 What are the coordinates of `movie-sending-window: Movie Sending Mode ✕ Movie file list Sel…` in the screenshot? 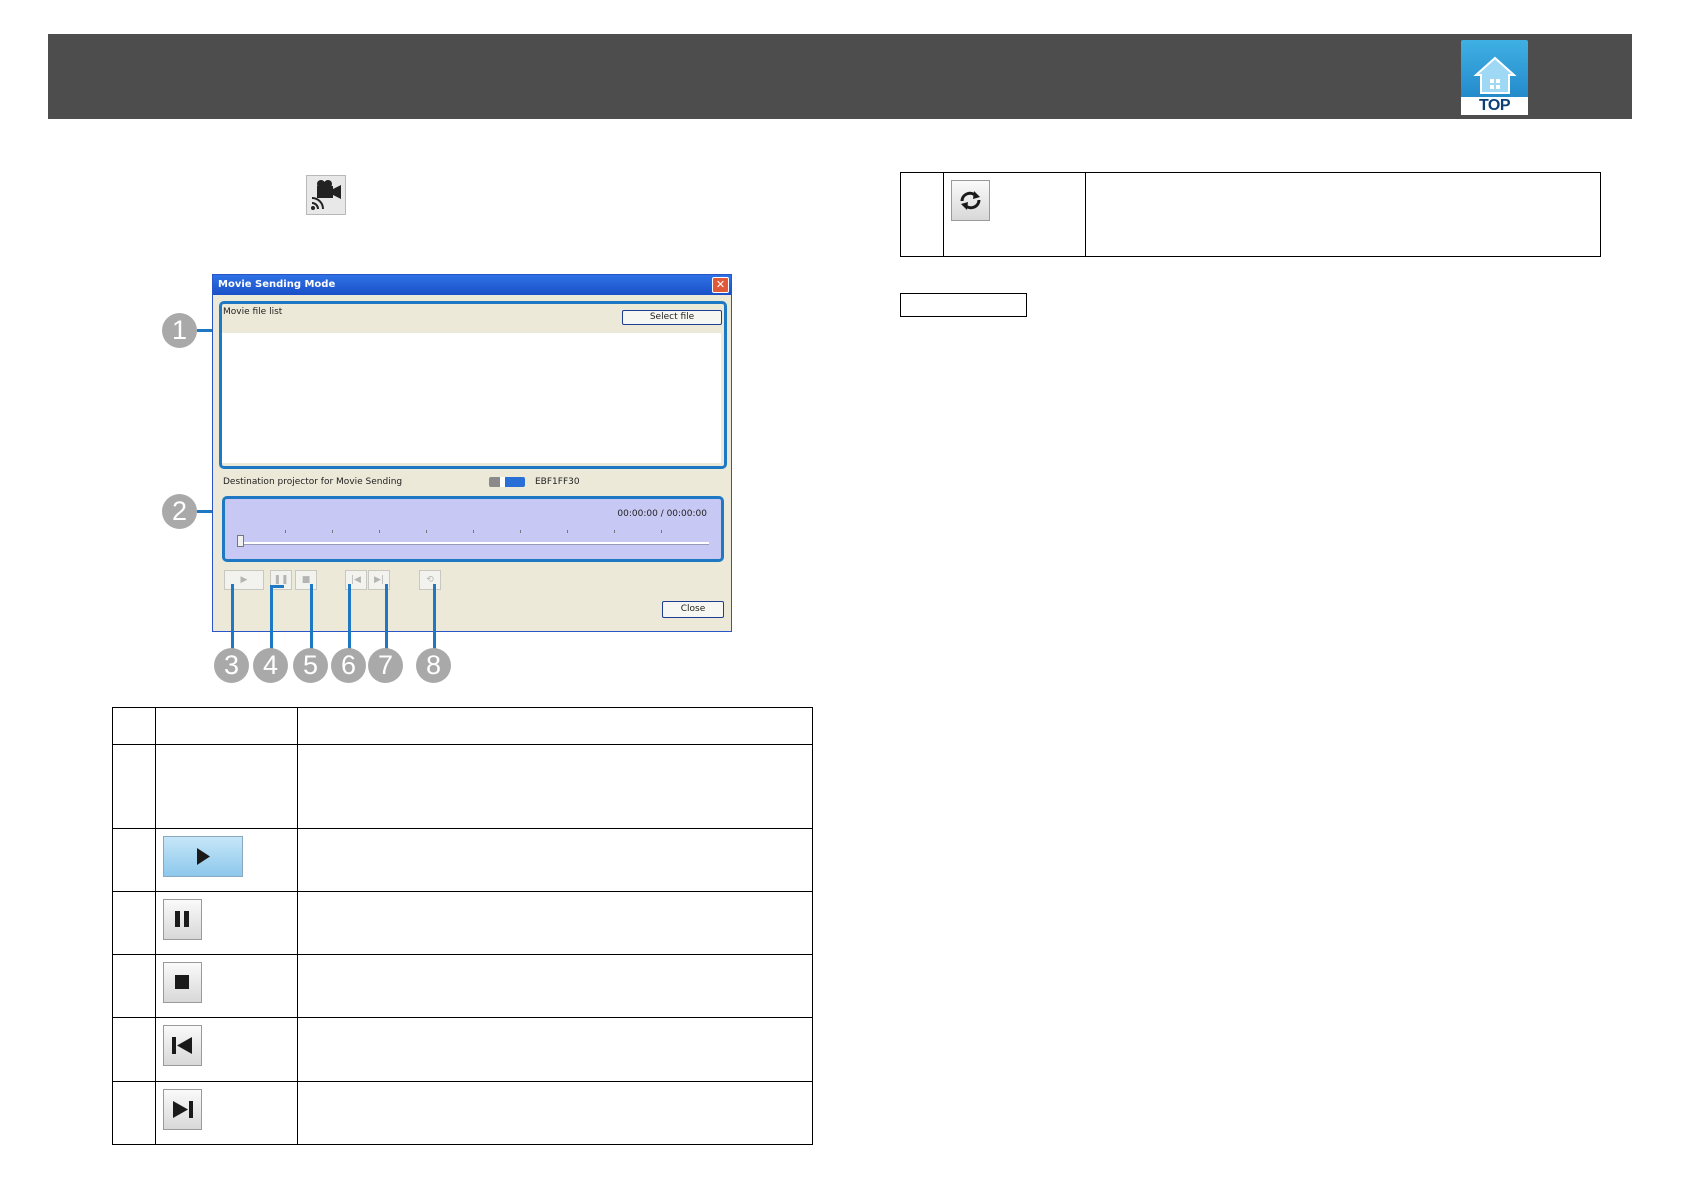 It's located at (472, 453).